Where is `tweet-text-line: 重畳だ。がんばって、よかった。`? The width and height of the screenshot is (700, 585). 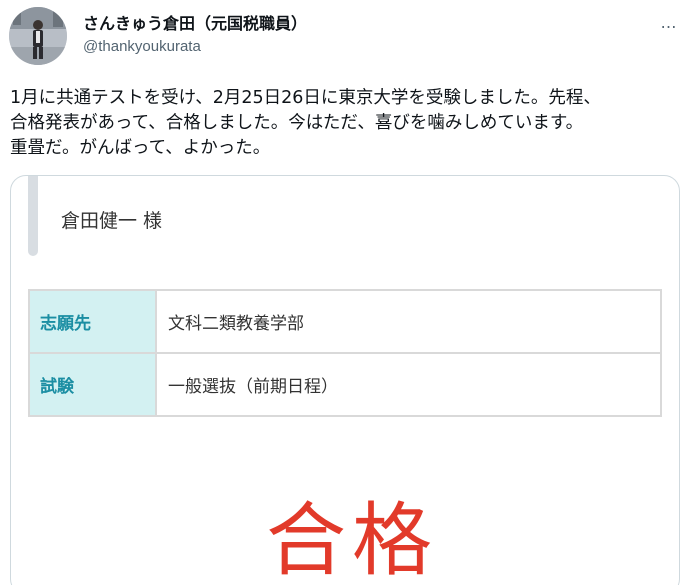
tweet-text-line: 重畳だ。がんばって、よかった。 is located at coordinates (140, 148).